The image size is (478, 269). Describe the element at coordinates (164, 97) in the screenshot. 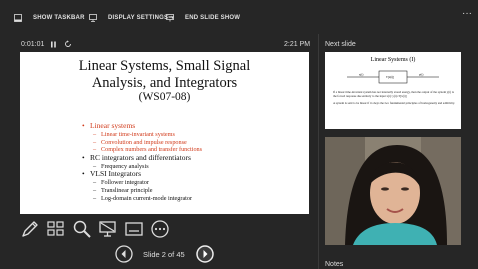

I see `slide-subtitle: (WS07-08)` at that location.